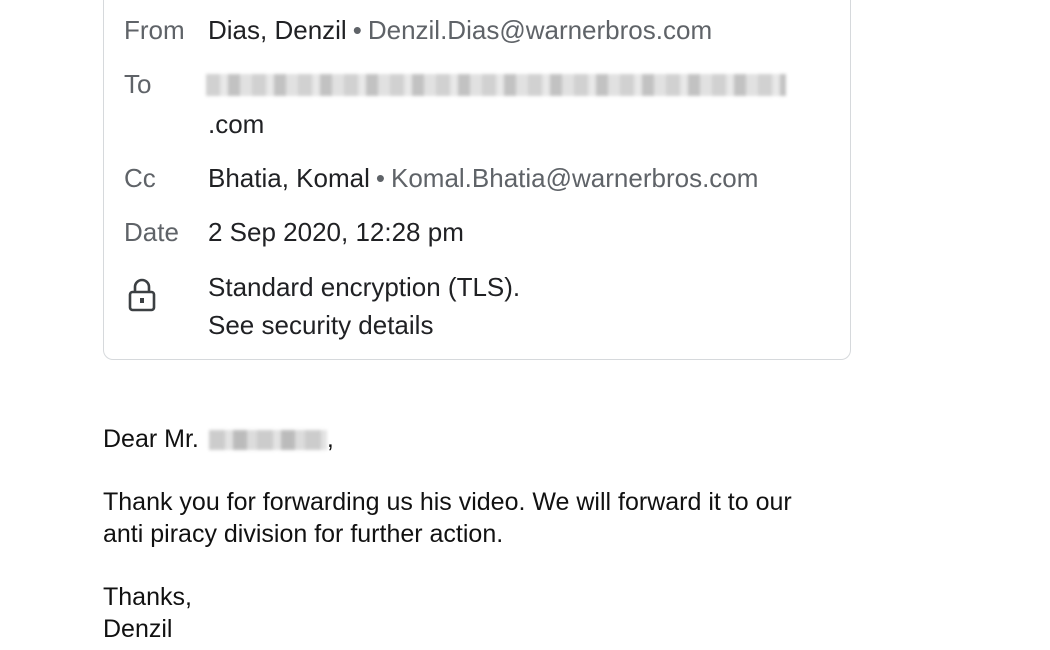 The height and width of the screenshot is (650, 1050). Describe the element at coordinates (147, 597) in the screenshot. I see `signoff: Thanks,` at that location.